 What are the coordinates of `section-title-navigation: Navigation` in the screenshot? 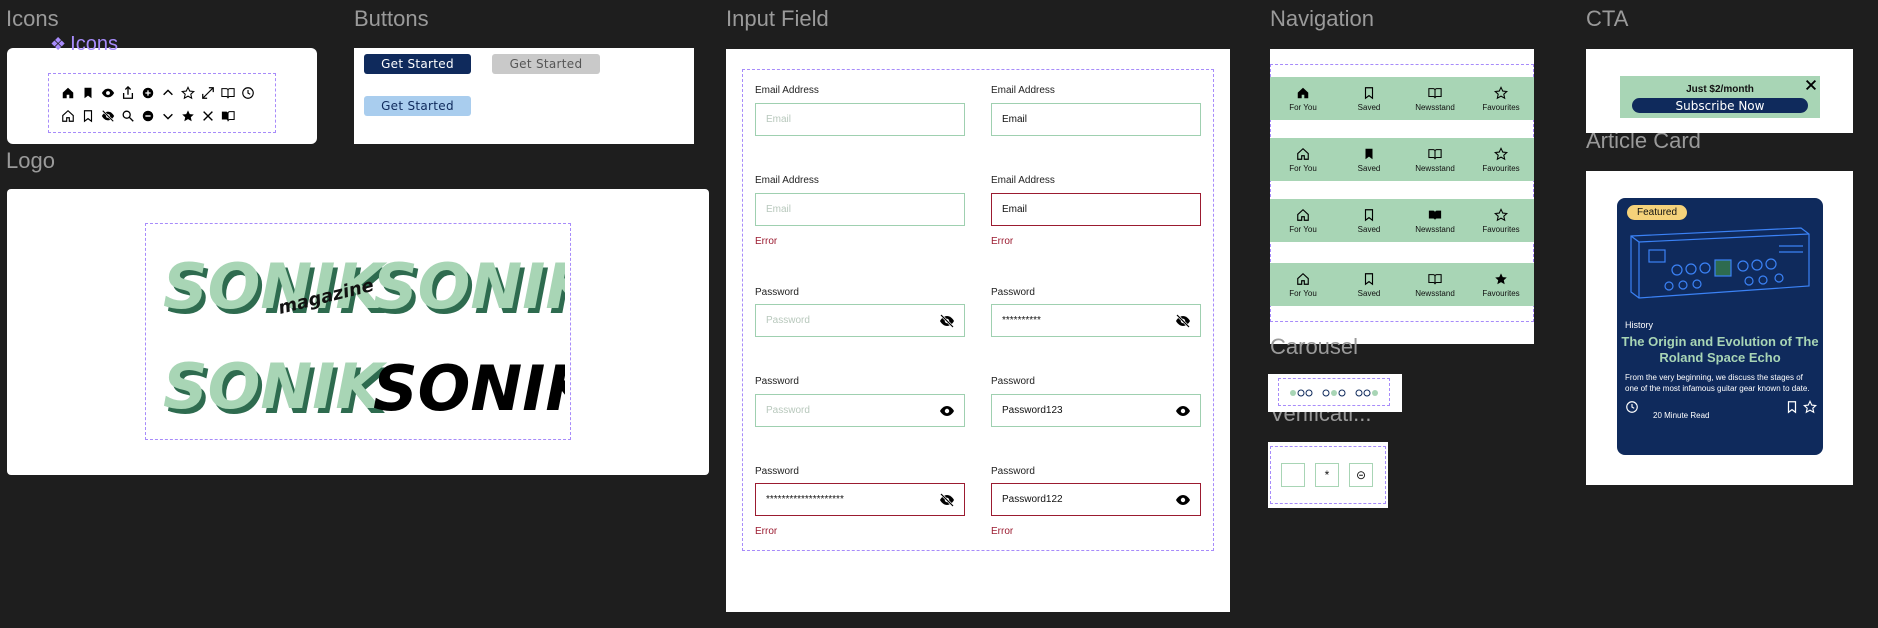 It's located at (1322, 18).